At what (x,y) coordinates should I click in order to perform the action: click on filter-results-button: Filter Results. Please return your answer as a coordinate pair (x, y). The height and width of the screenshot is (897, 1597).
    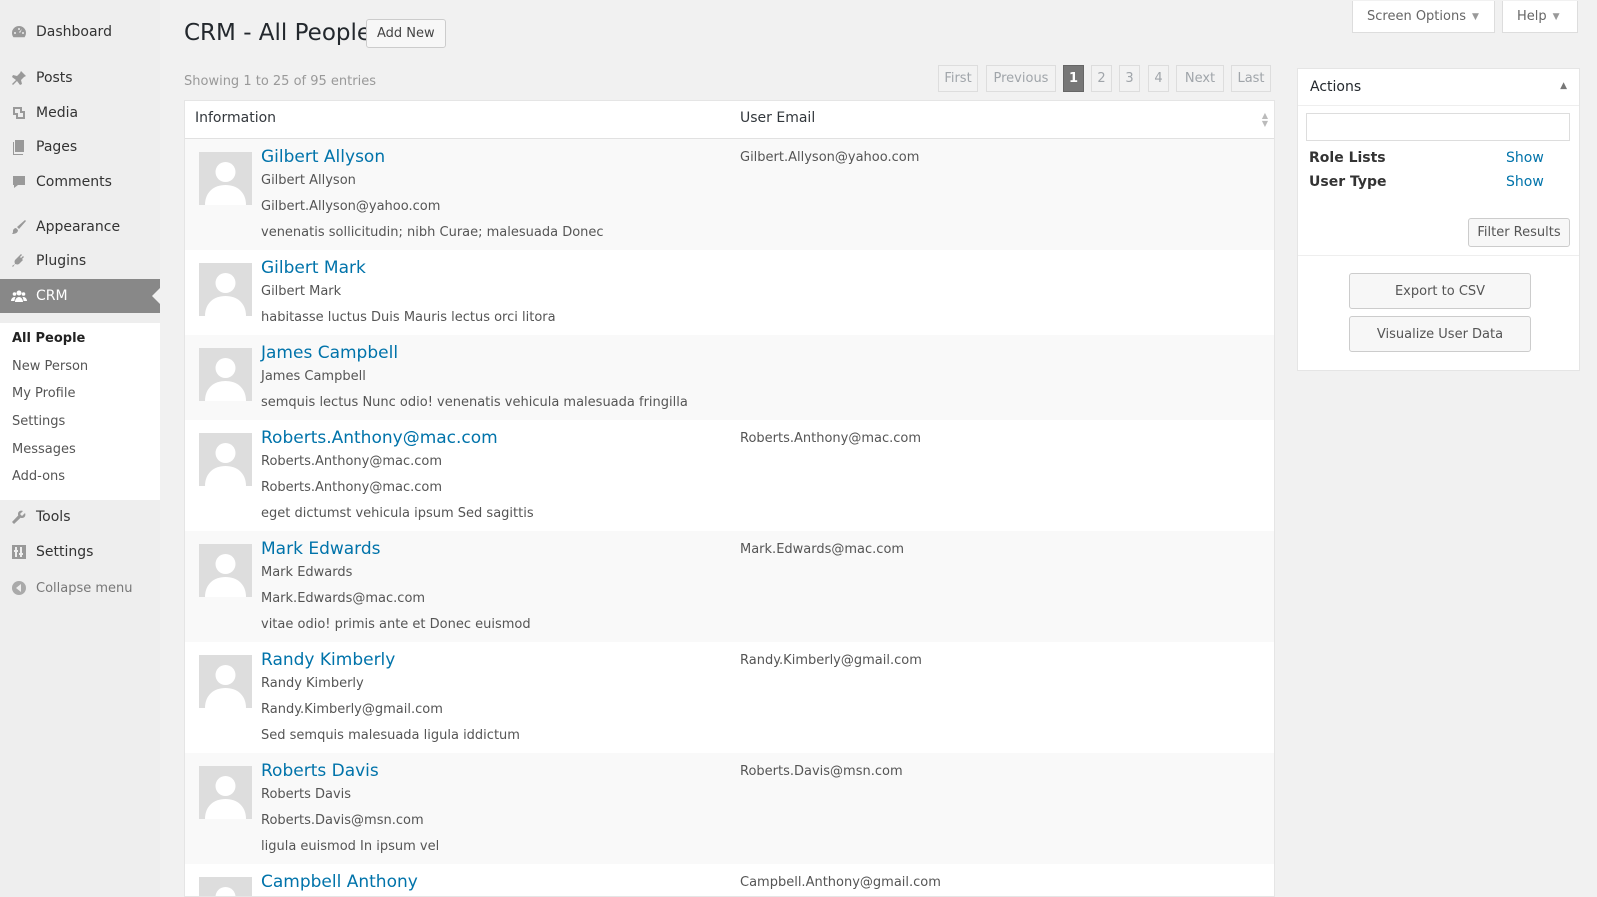
    Looking at the image, I should click on (1519, 232).